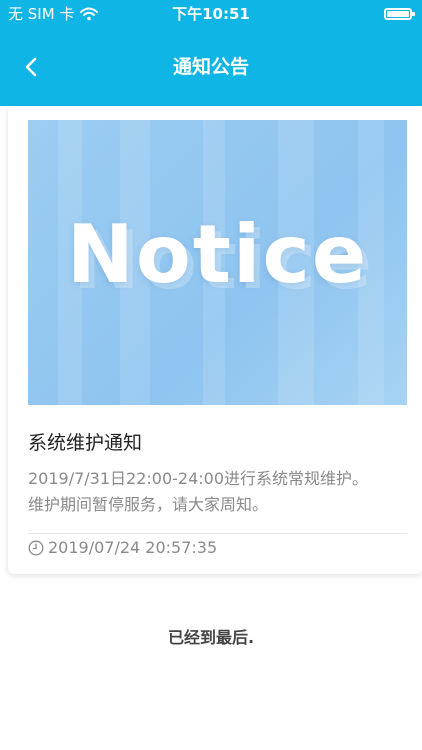 Image resolution: width=422 pixels, height=750 pixels. Describe the element at coordinates (36, 548) in the screenshot. I see `clock-icon` at that location.